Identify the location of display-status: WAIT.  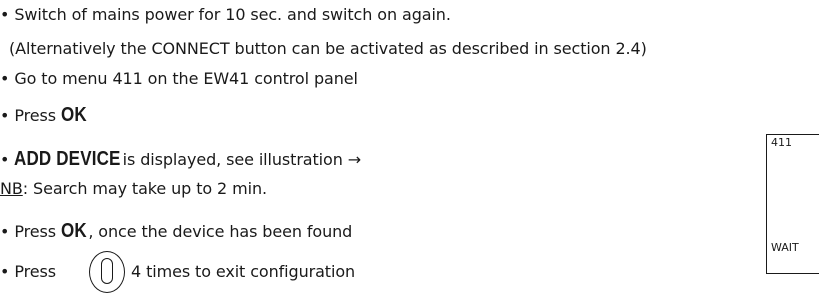
(785, 247).